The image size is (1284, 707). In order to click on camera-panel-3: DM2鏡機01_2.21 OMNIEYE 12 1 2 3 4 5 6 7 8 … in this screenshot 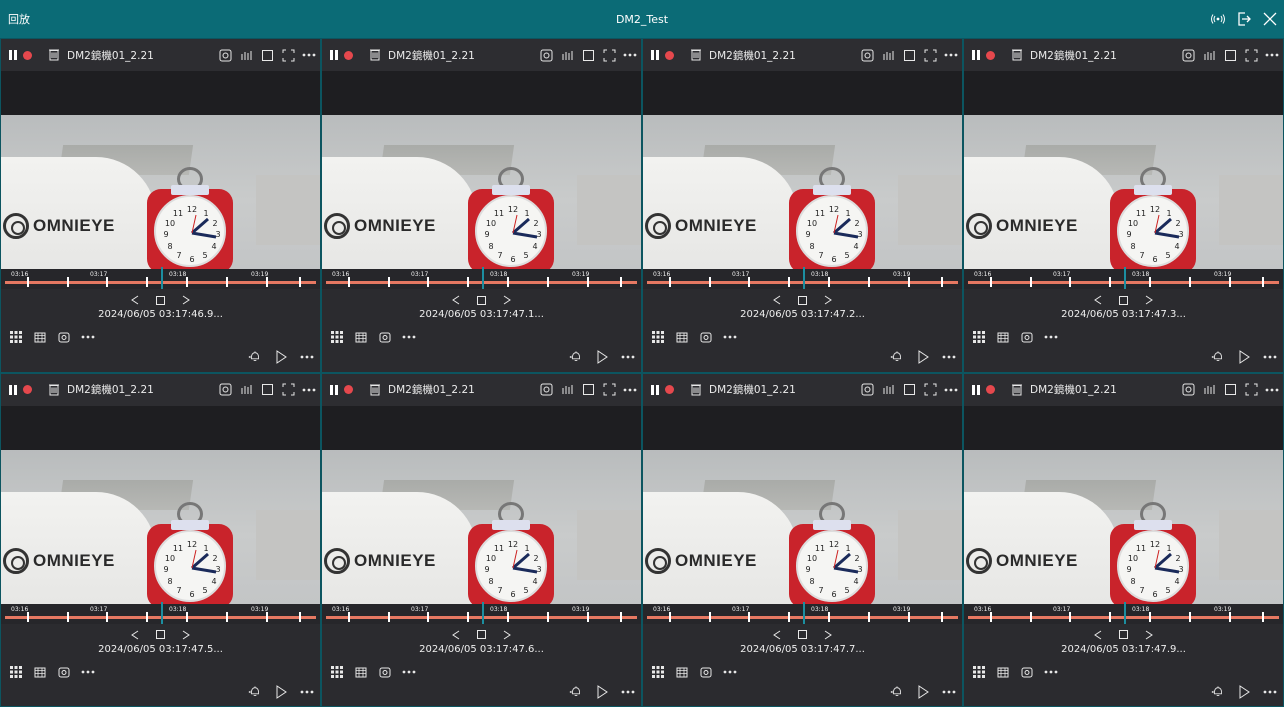, I will do `click(802, 205)`.